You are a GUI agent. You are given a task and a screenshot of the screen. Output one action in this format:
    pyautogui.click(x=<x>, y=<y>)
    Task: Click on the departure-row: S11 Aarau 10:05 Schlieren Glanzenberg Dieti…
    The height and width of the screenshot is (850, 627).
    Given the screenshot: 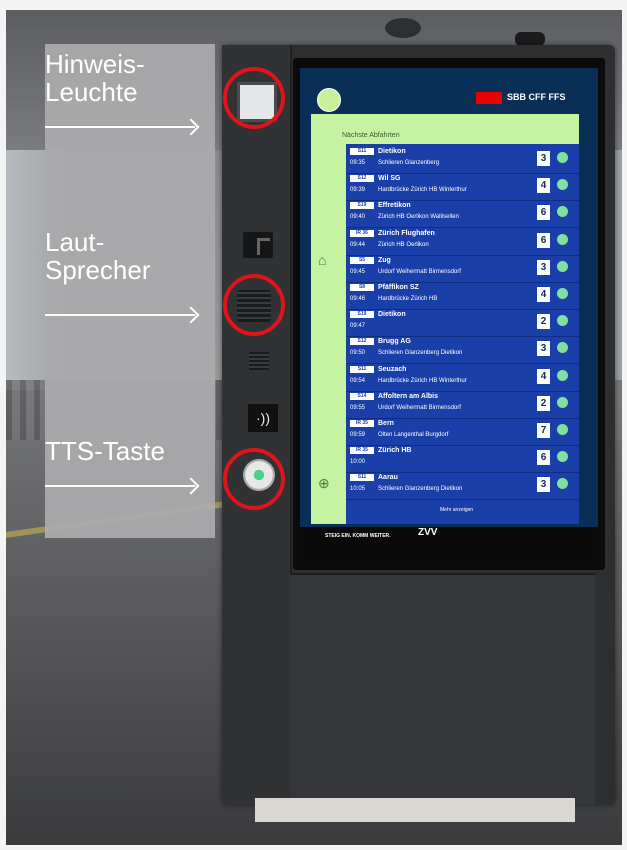 What is the action you would take?
    pyautogui.click(x=462, y=486)
    